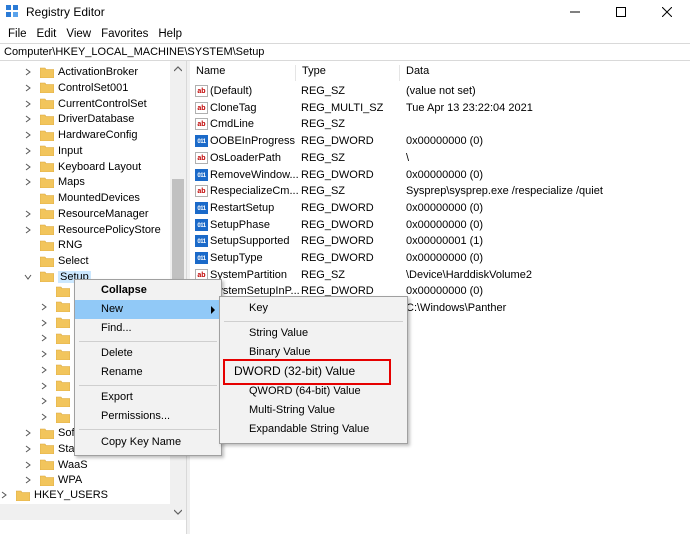  I want to click on column-header-data: Data, so click(545, 73).